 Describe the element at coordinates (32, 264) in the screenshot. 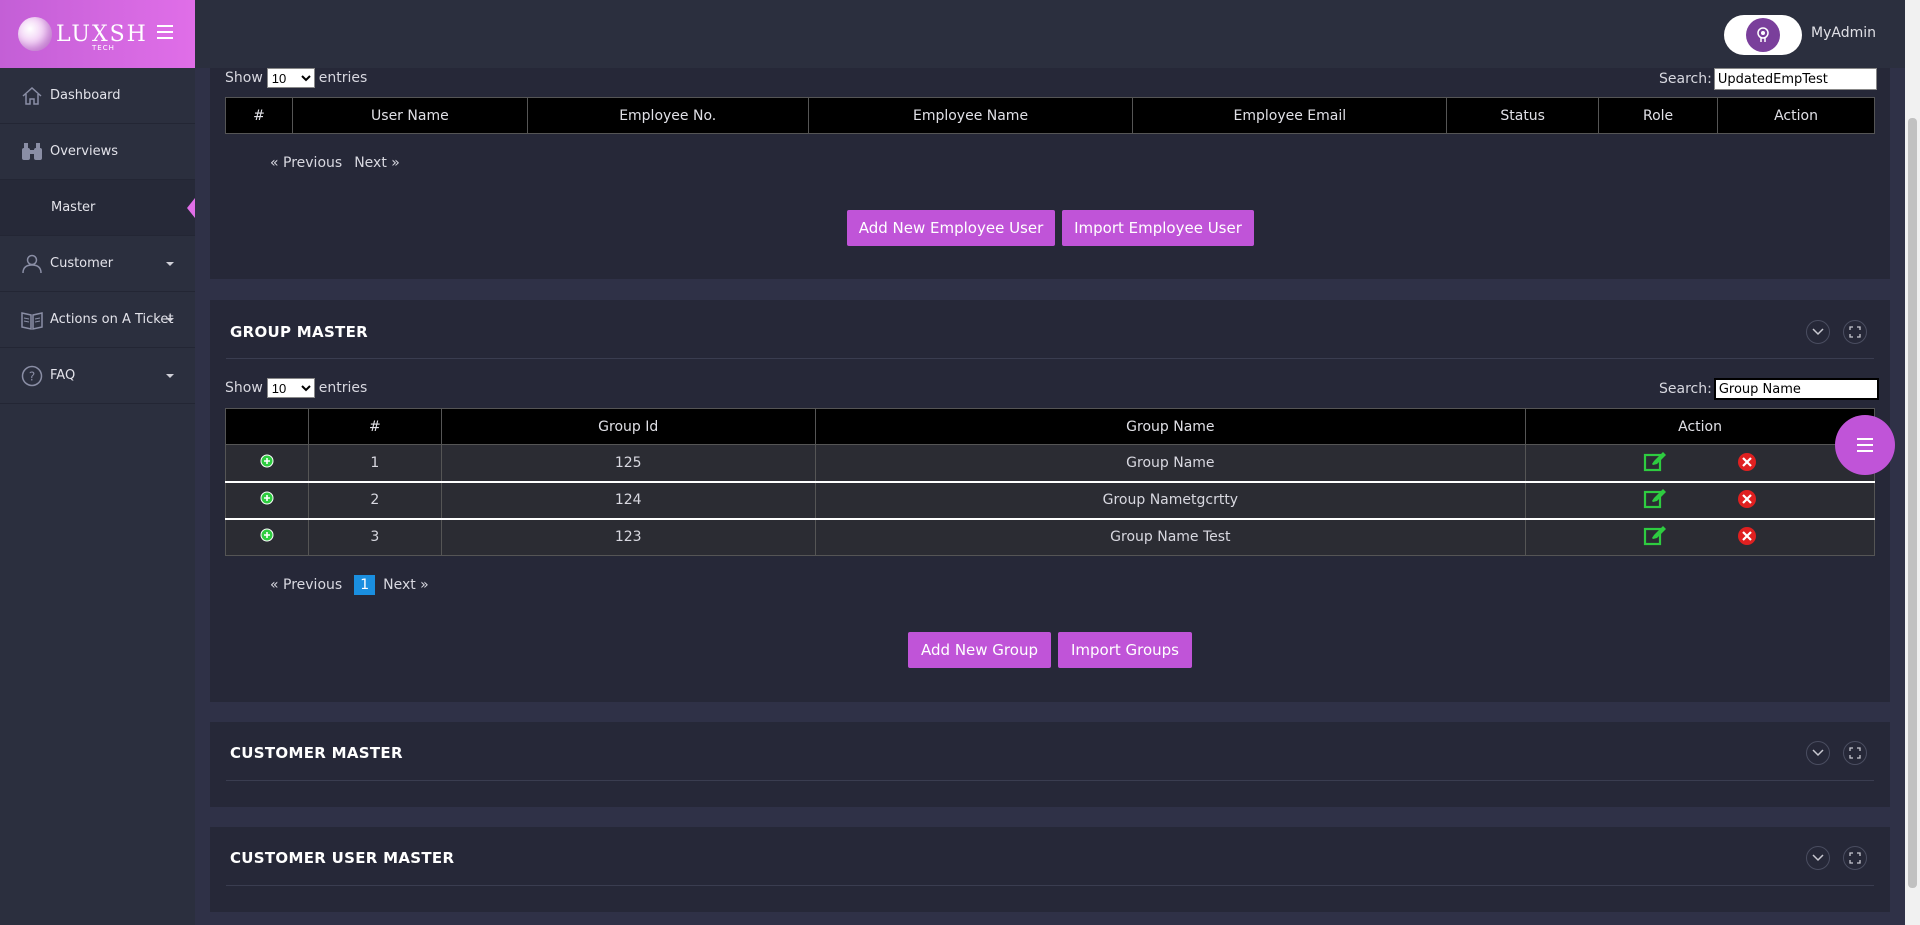

I see `user-icon` at that location.